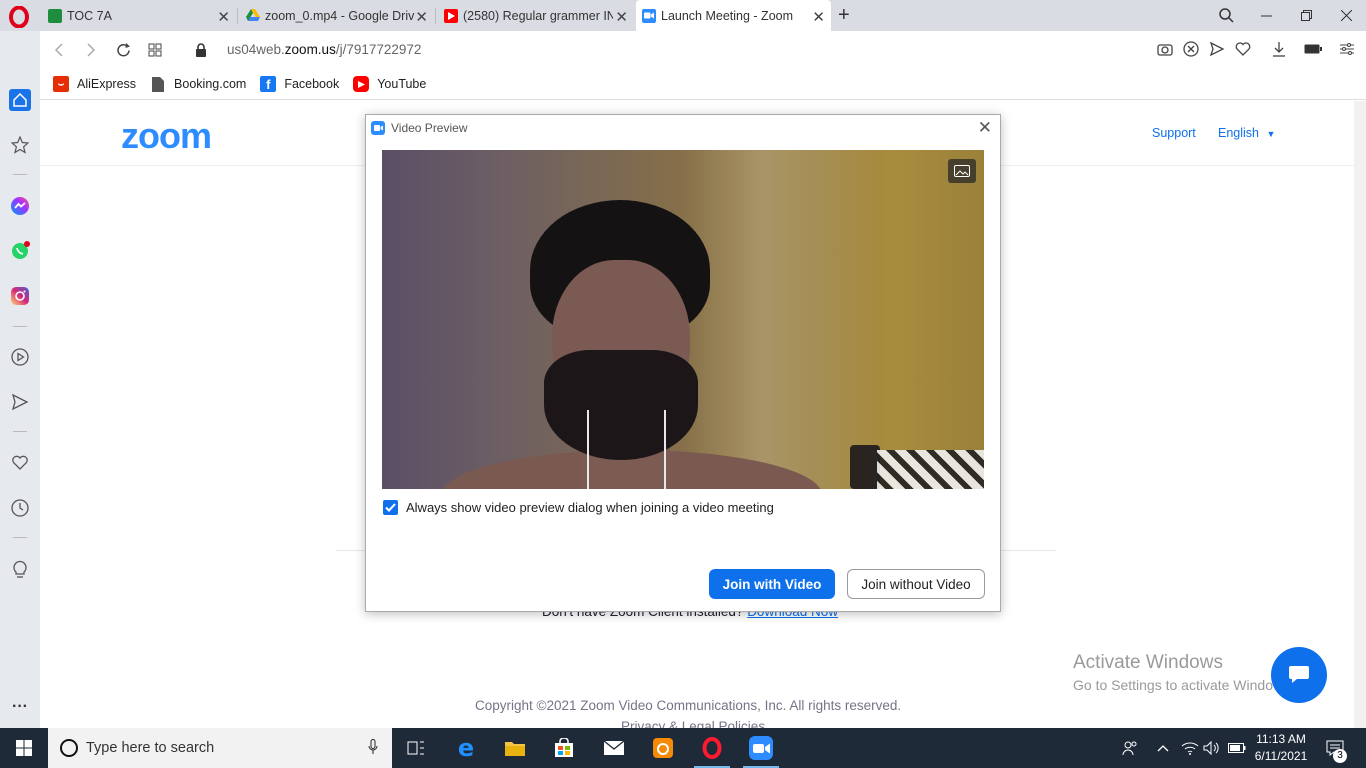  I want to click on always-show-preview-checkbox, so click(390, 507).